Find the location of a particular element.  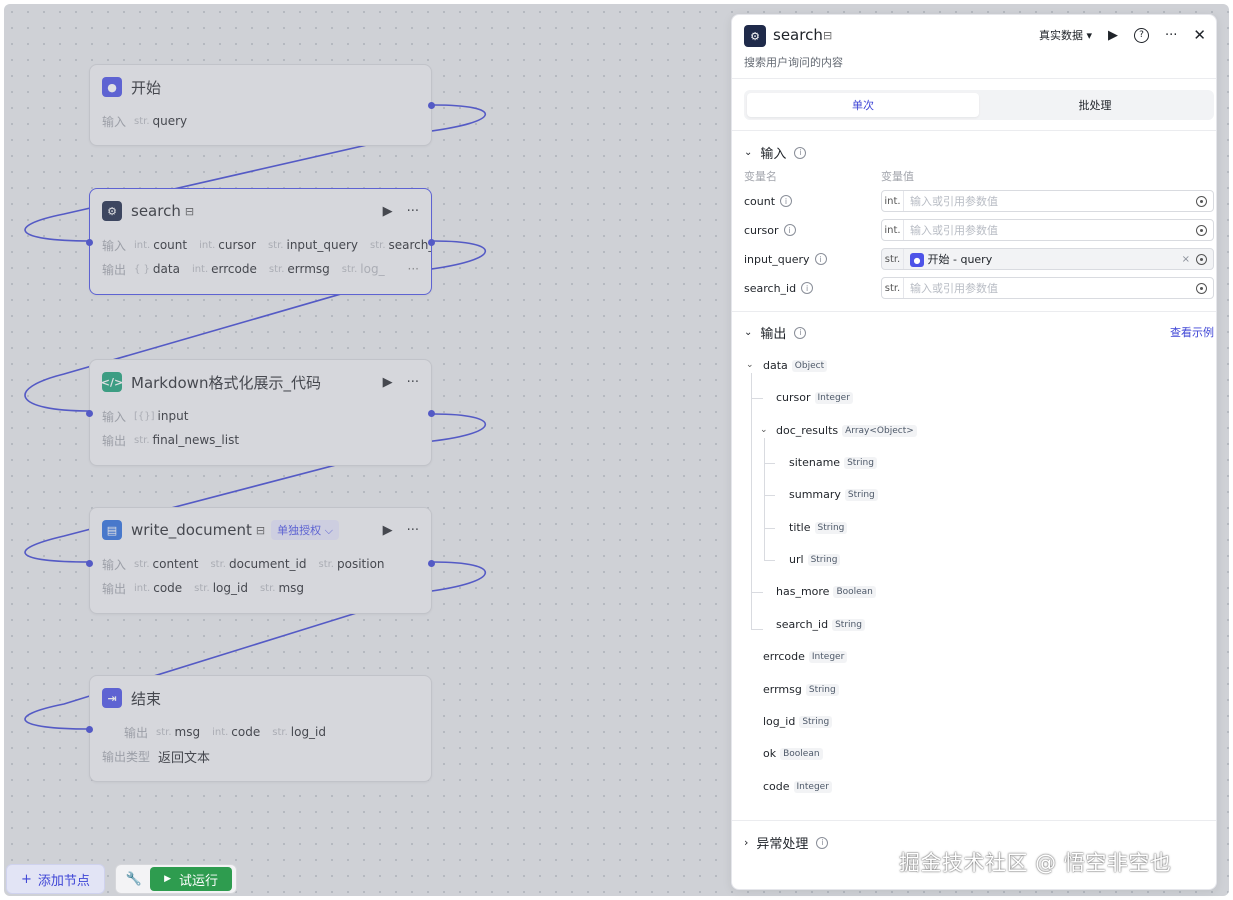

tree-node-log-id: log_id String is located at coordinates (798, 721).